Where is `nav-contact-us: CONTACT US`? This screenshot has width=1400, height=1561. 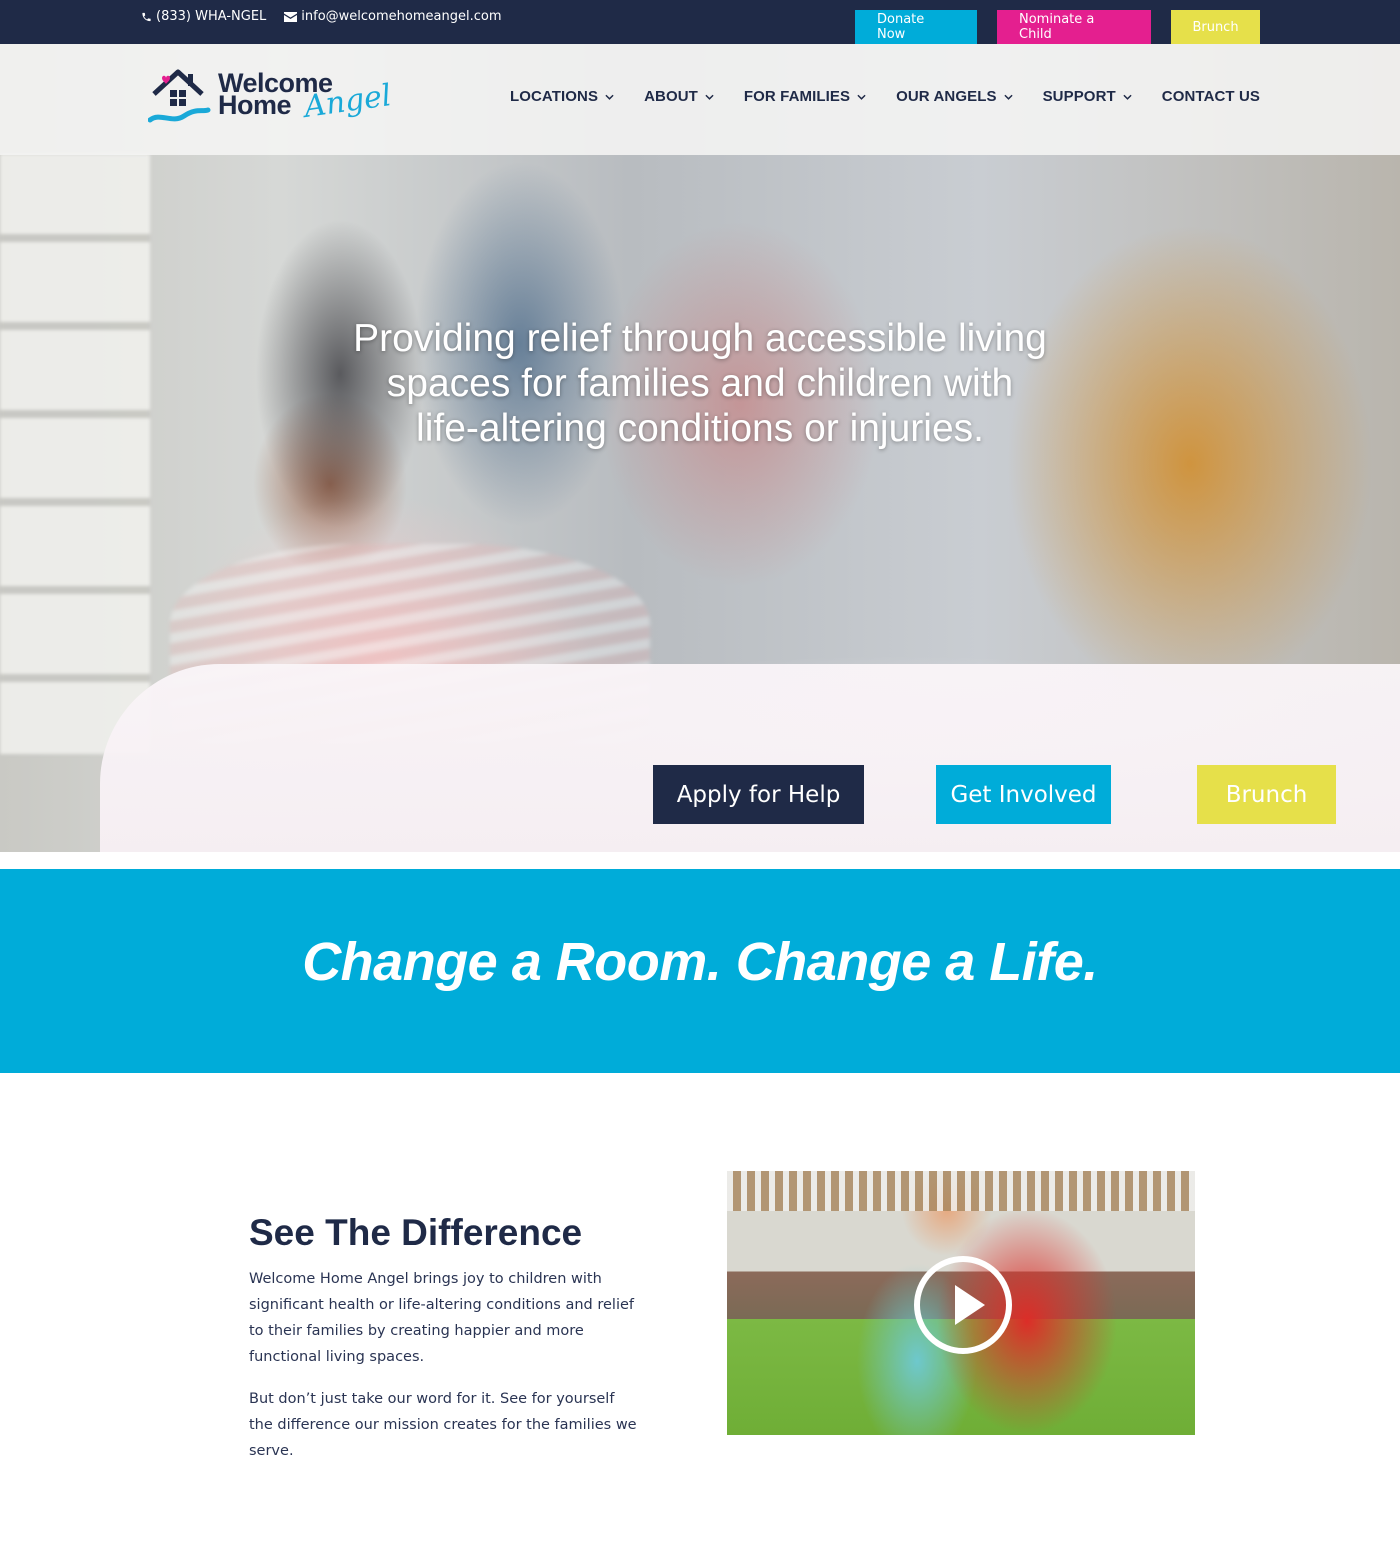
nav-contact-us: CONTACT US is located at coordinates (1211, 96).